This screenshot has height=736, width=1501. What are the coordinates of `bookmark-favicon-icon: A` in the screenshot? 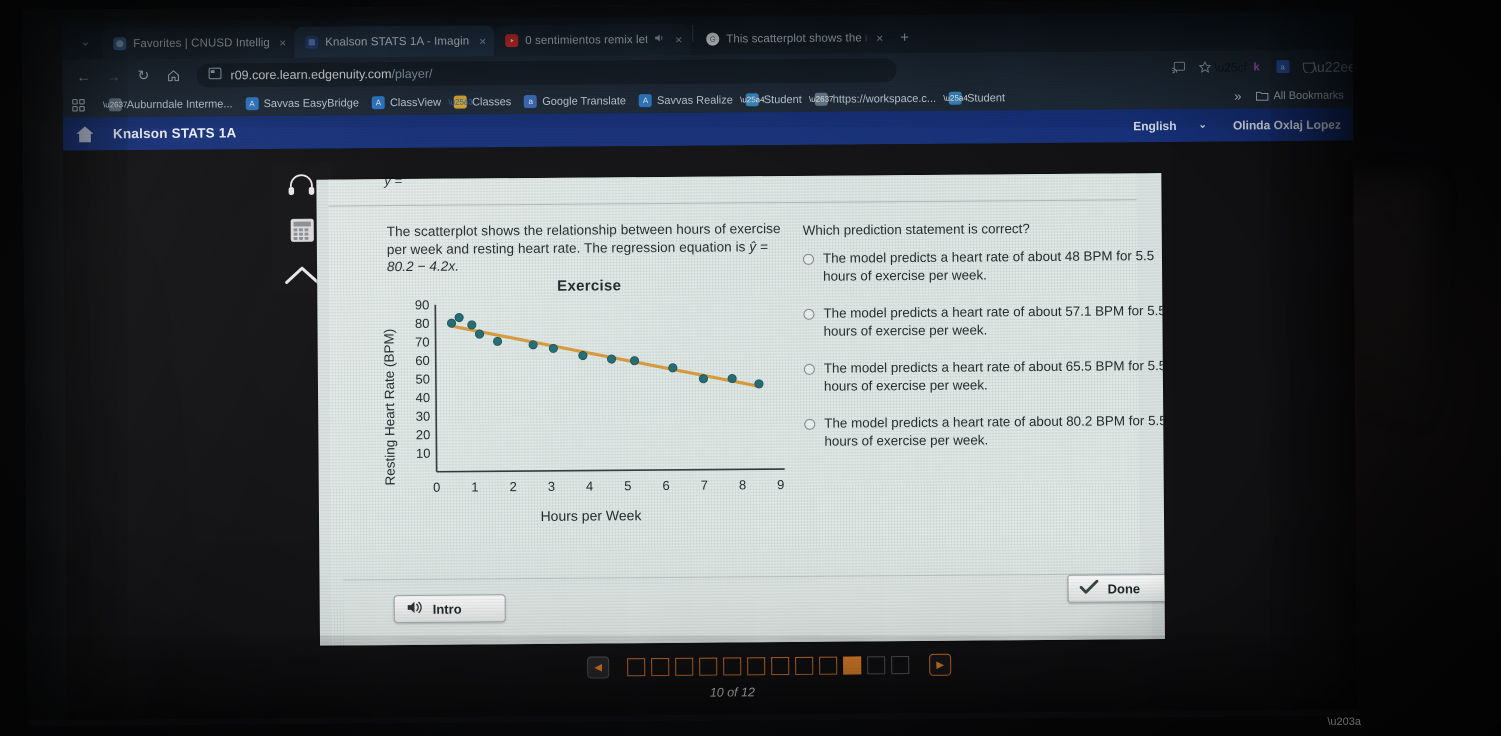 It's located at (645, 101).